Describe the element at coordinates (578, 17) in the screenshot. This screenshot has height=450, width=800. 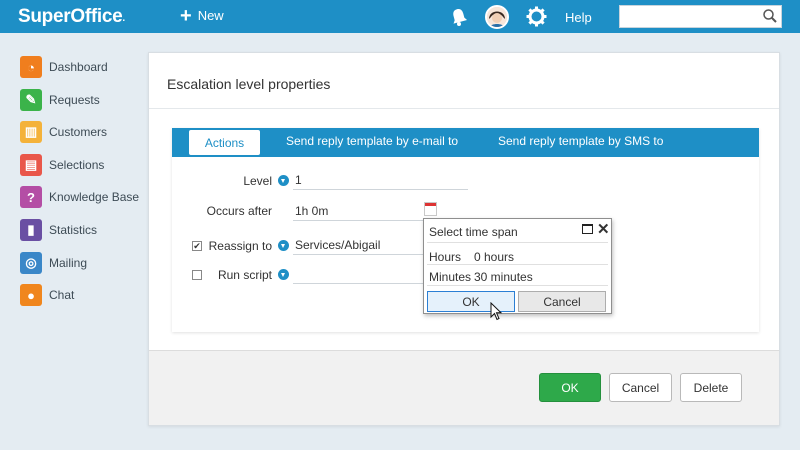
I see `help-link: Help` at that location.